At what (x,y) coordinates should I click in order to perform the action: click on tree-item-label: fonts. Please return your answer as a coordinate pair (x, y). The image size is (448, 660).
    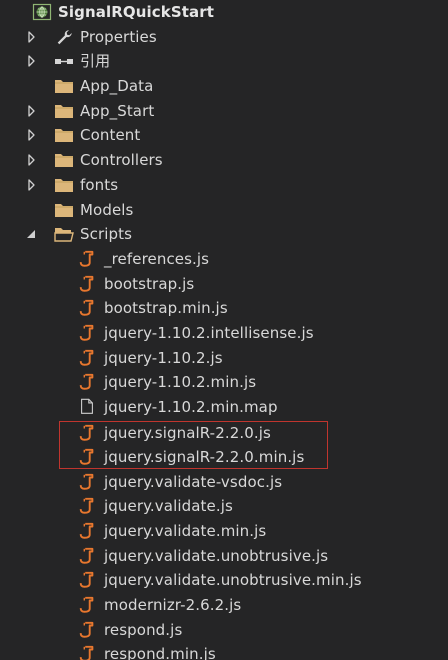
    Looking at the image, I should click on (99, 185).